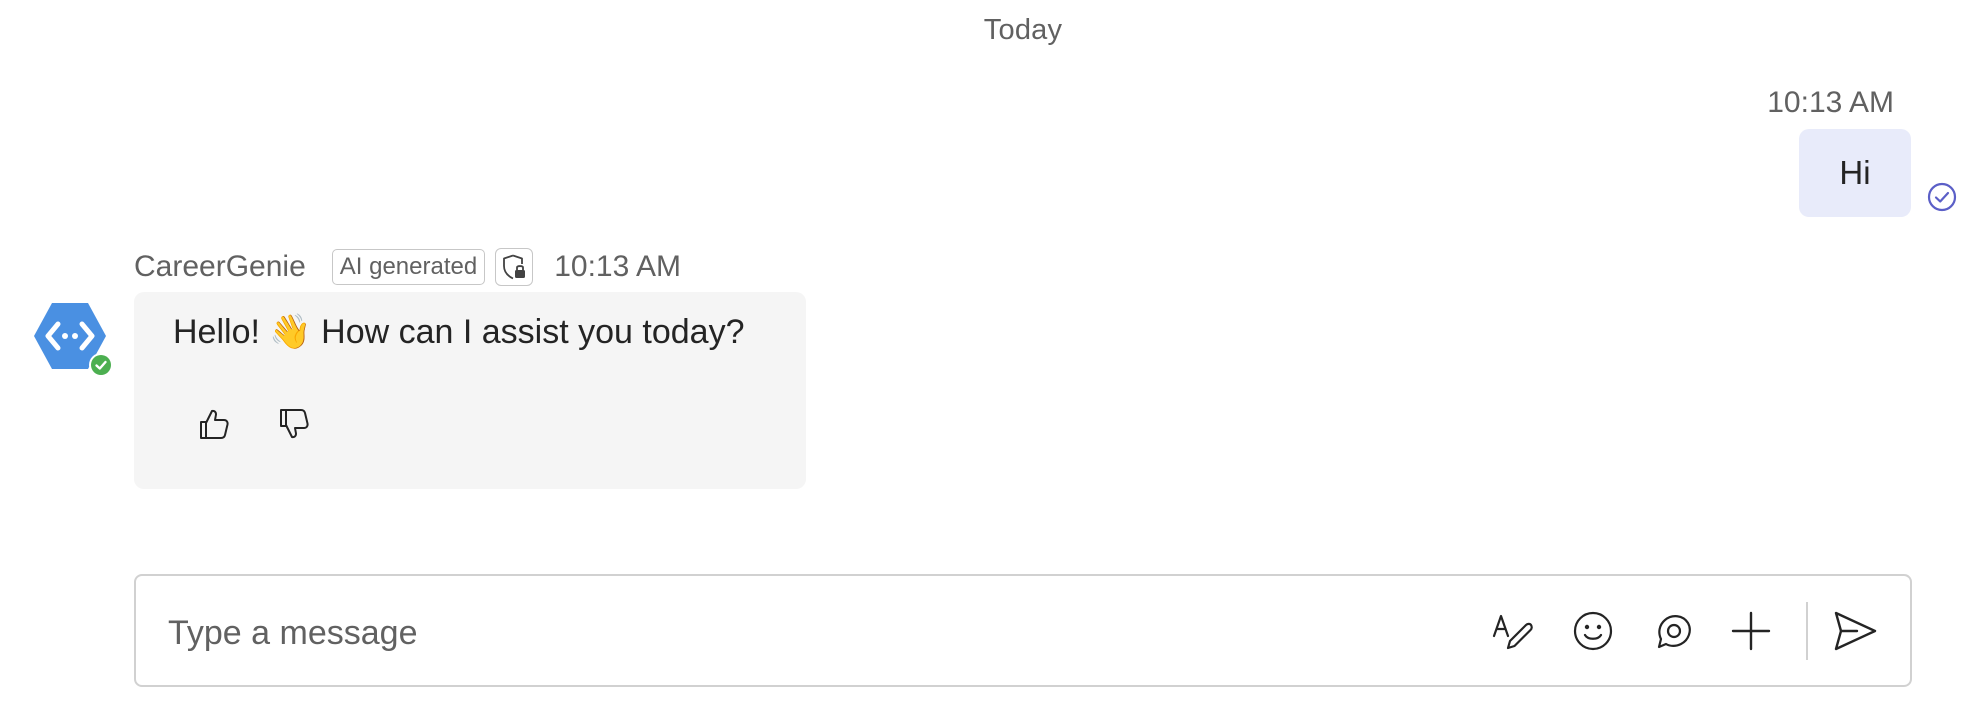  I want to click on thumbs-up-icon, so click(214, 424).